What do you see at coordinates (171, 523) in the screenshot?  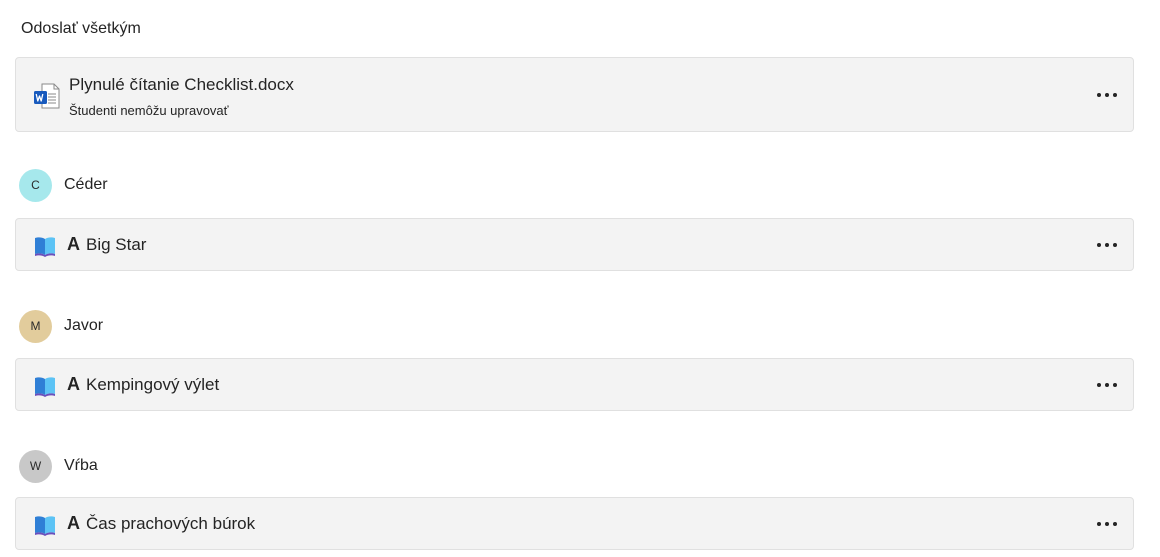 I see `book-title: Čas prachových búrok` at bounding box center [171, 523].